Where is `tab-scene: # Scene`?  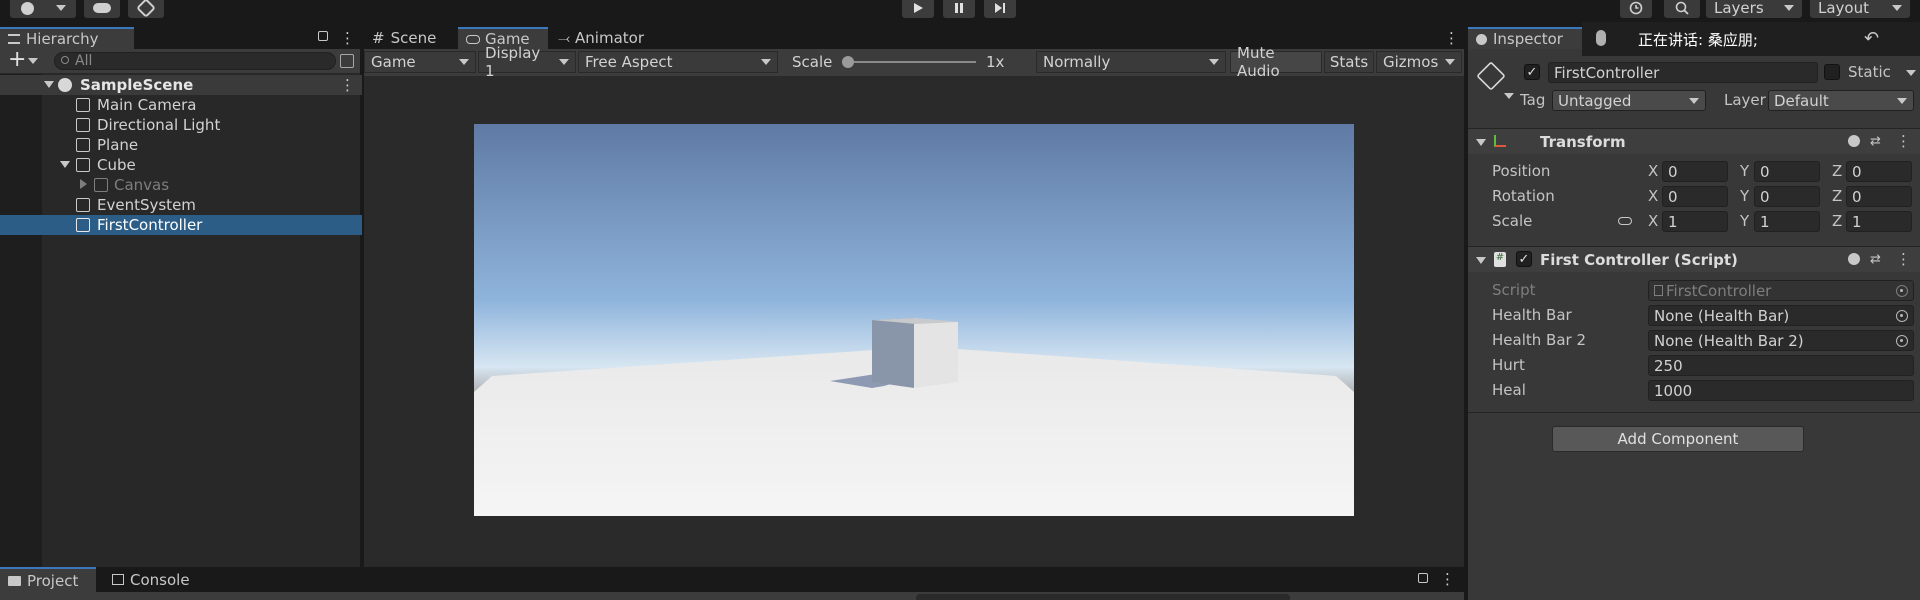 tab-scene: # Scene is located at coordinates (410, 38).